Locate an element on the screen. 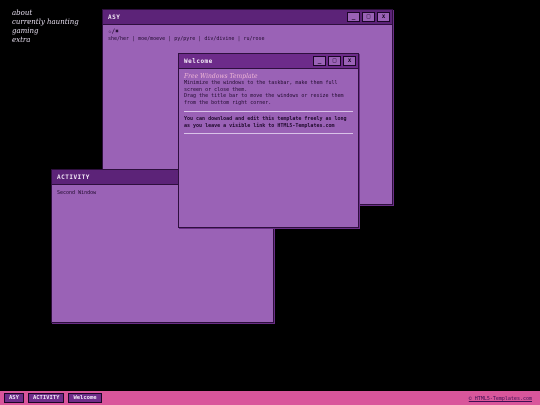 The height and width of the screenshot is (405, 540). nav-link-about: about is located at coordinates (45, 13).